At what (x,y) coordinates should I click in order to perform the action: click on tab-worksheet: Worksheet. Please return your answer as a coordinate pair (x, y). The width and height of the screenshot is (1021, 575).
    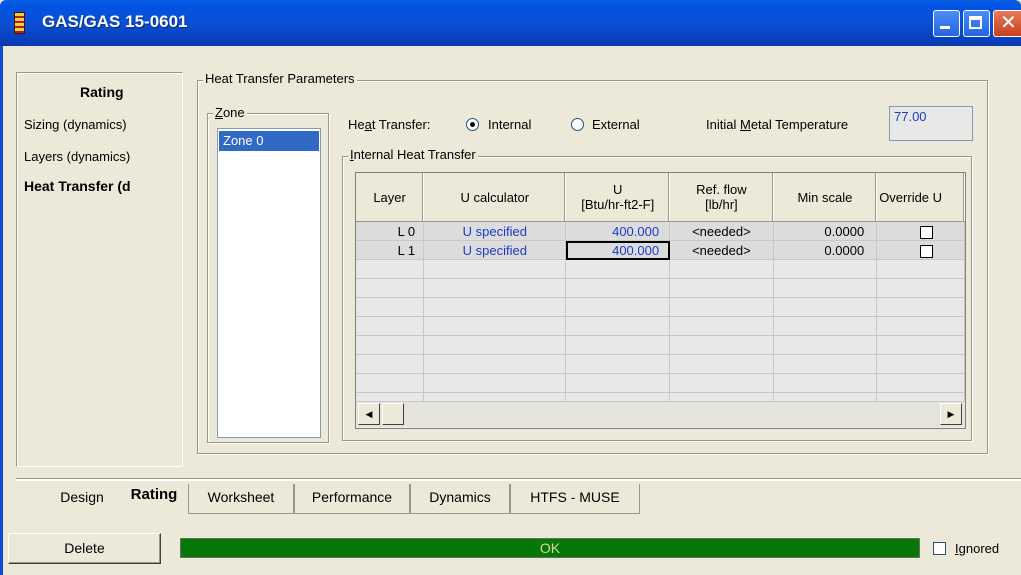
    Looking at the image, I should click on (241, 499).